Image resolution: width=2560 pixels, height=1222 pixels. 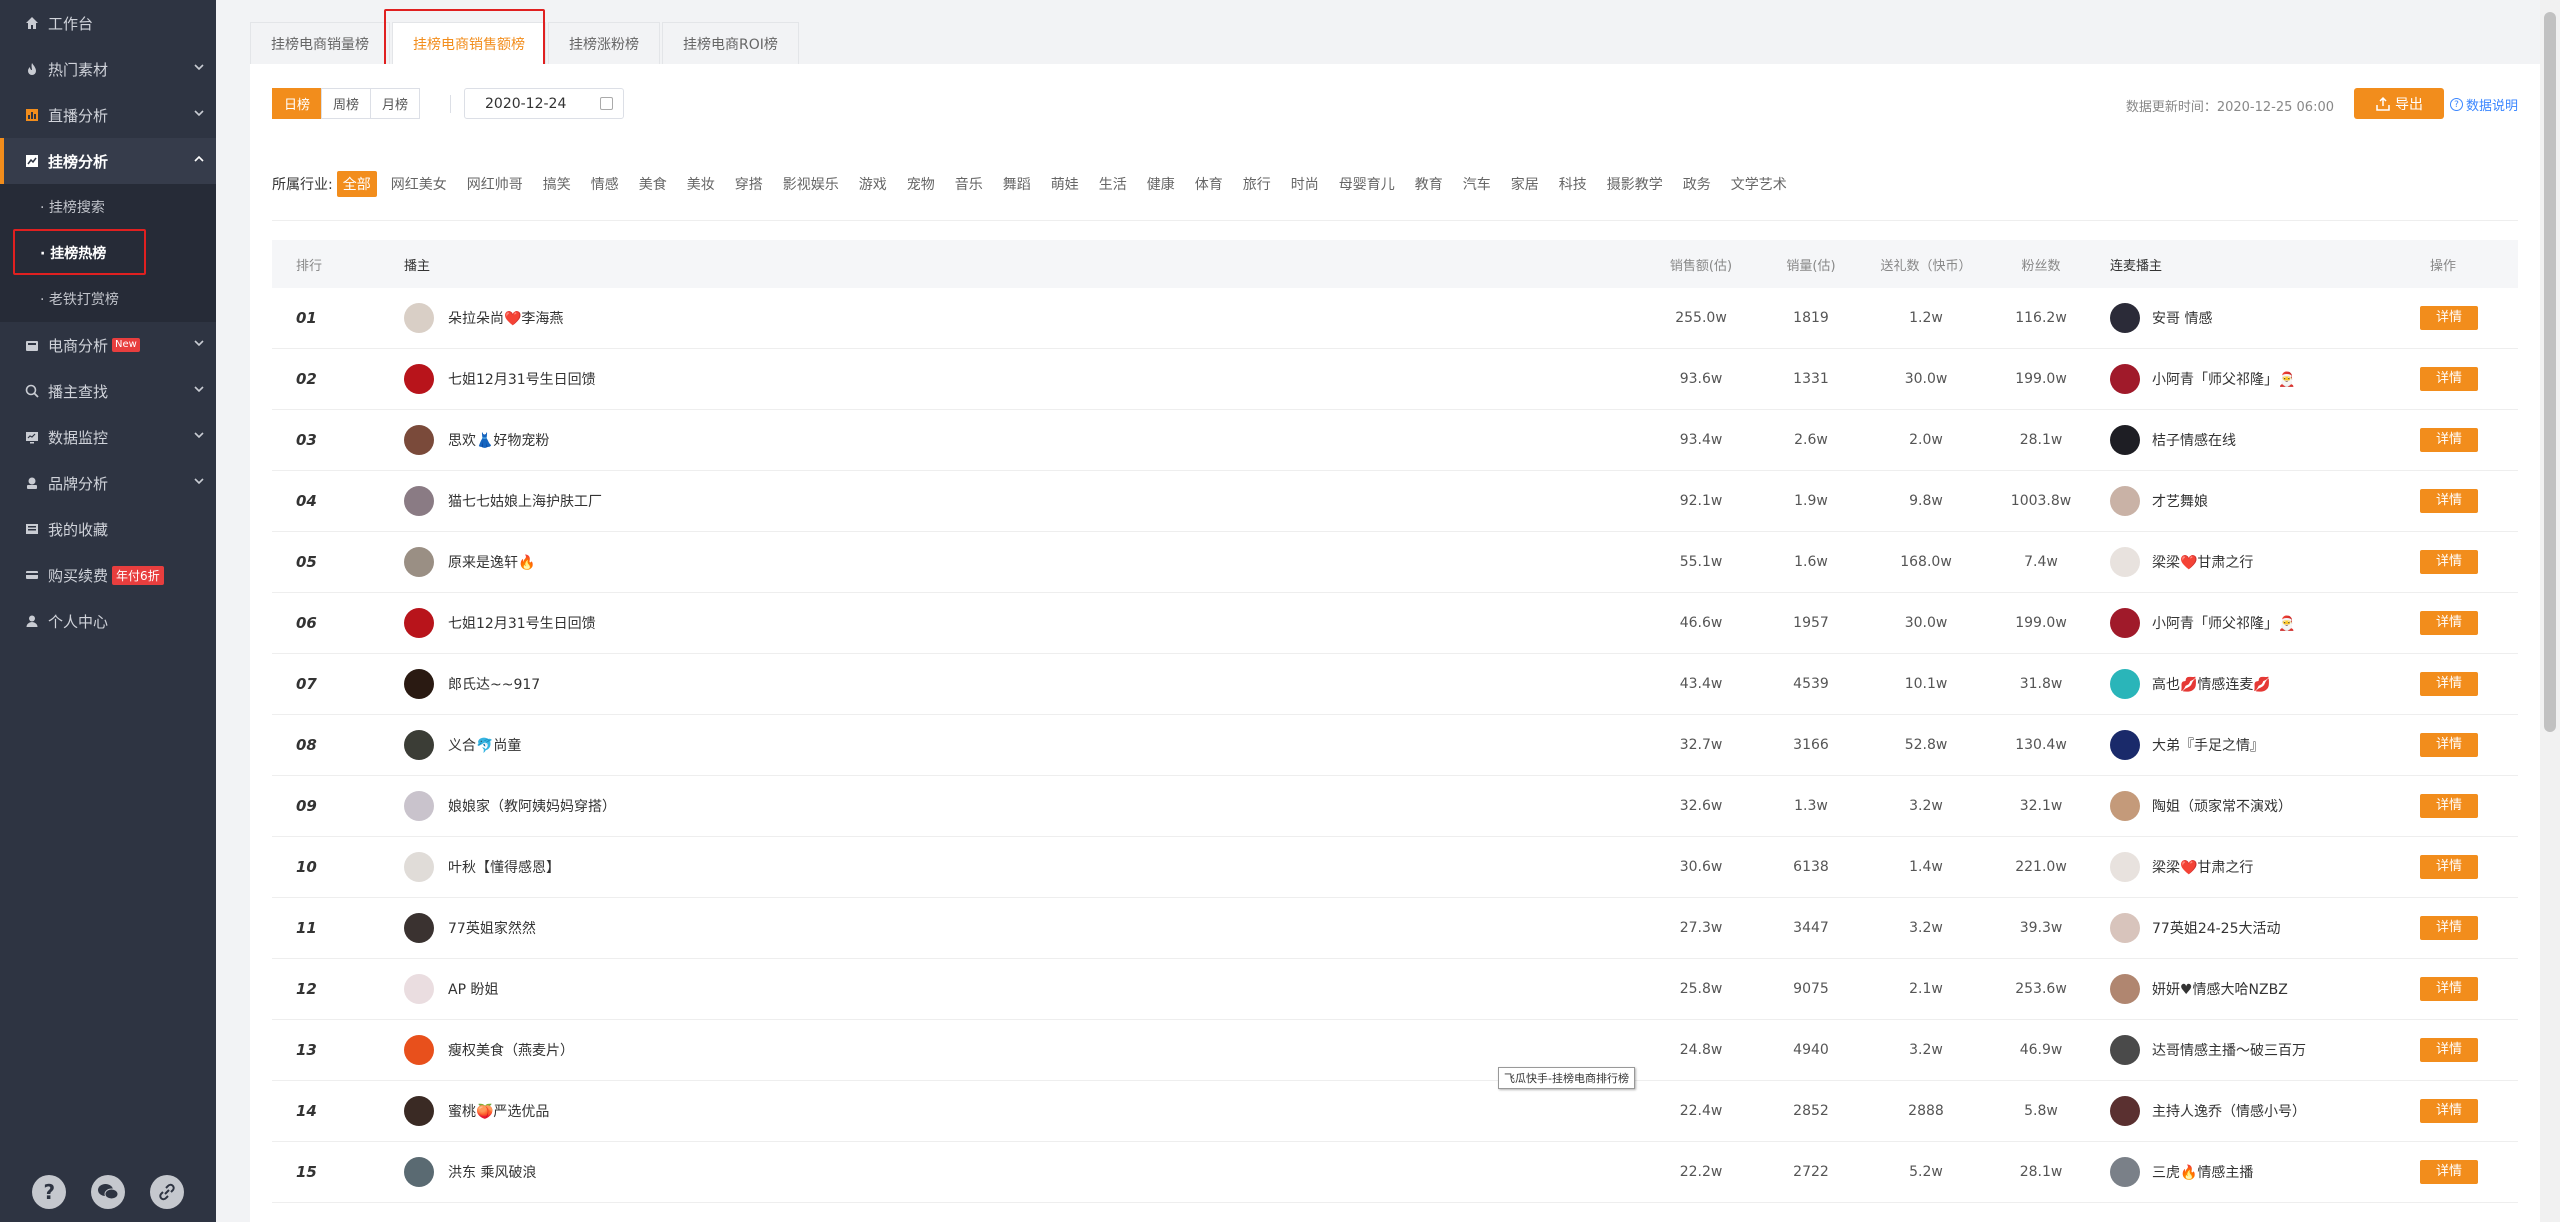 I want to click on tab-ecommerce-volume: 挂榜电商销量榜, so click(x=320, y=43).